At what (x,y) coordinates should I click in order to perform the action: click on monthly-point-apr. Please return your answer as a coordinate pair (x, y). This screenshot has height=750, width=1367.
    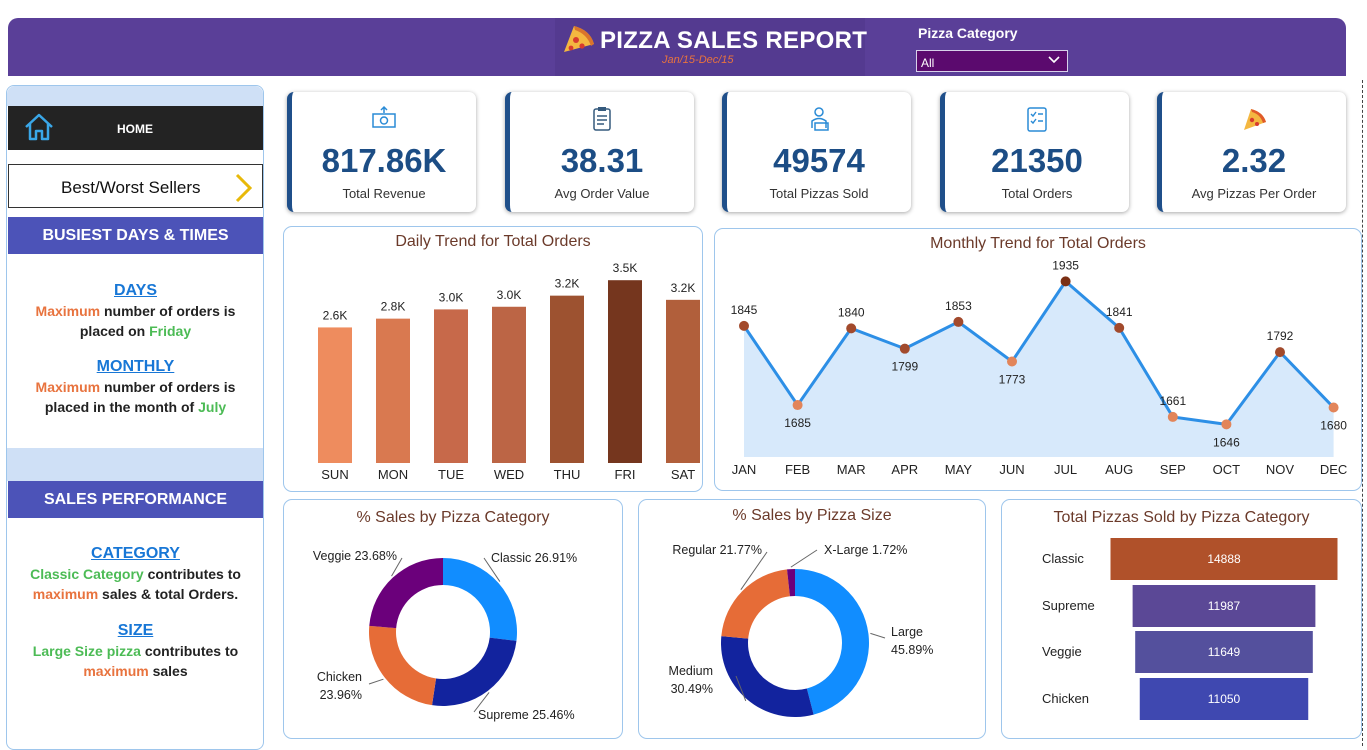
    Looking at the image, I should click on (904, 348).